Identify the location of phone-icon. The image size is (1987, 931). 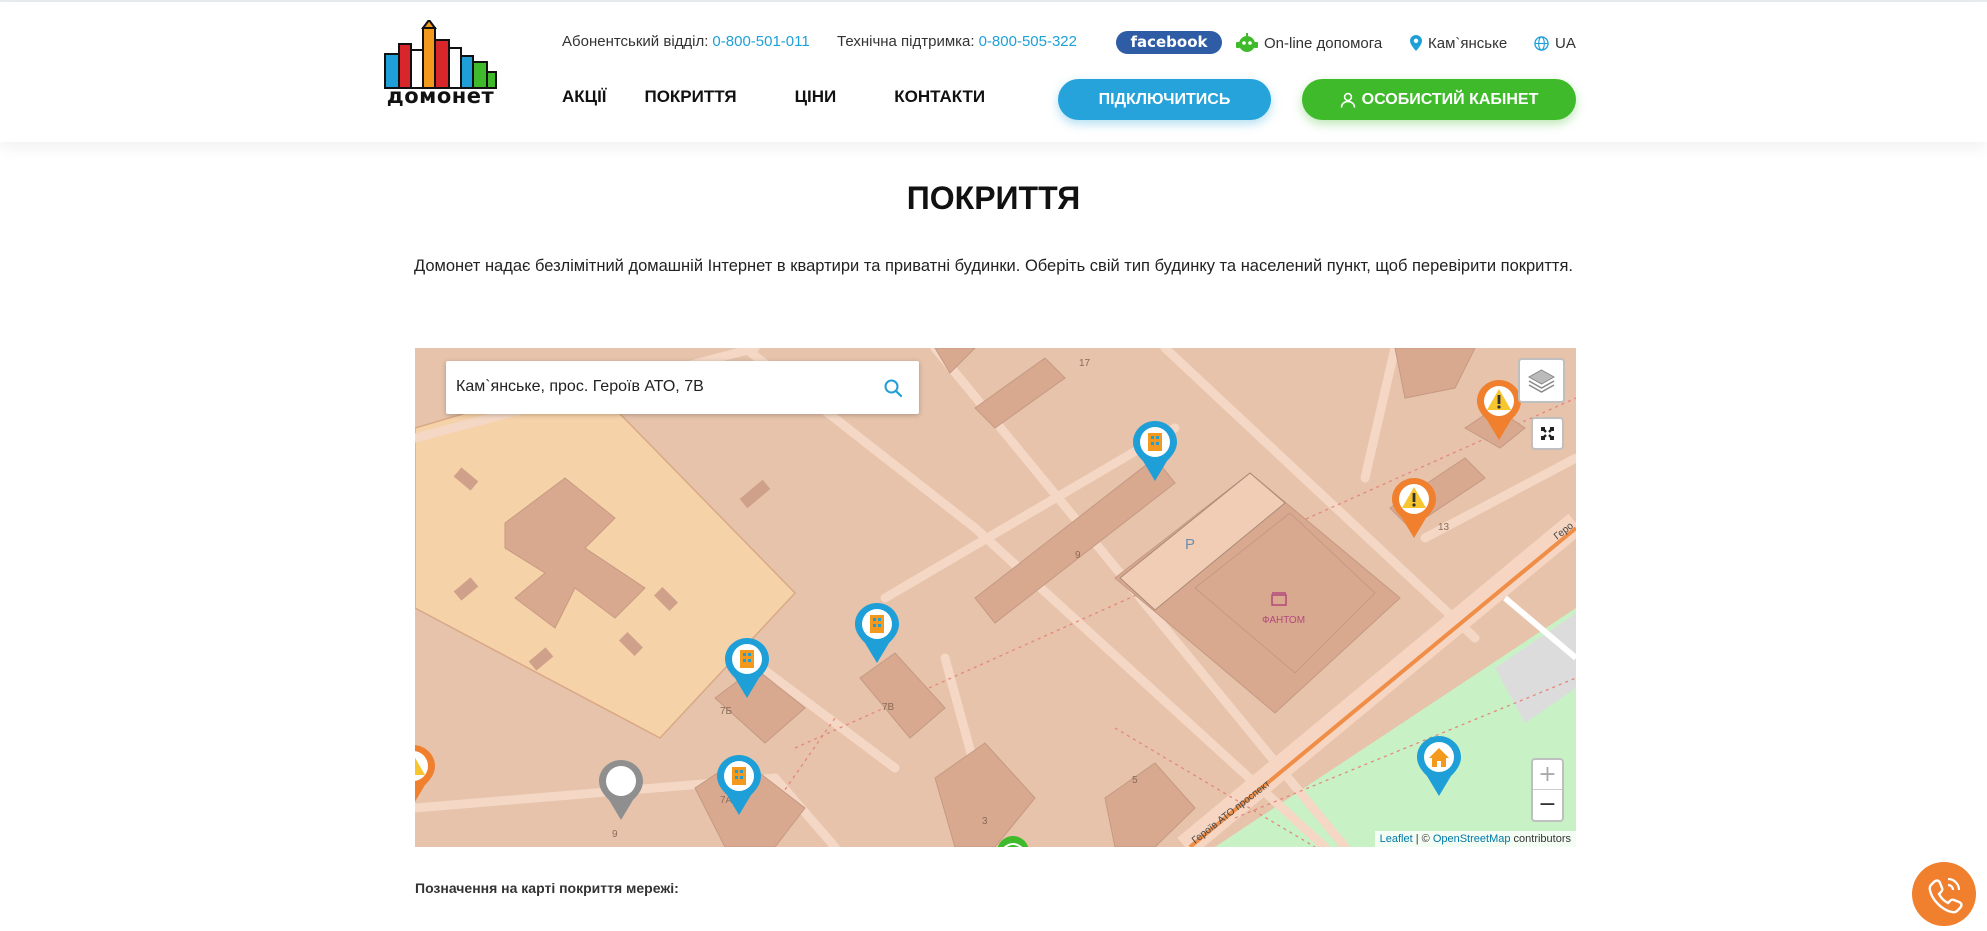
(1945, 895).